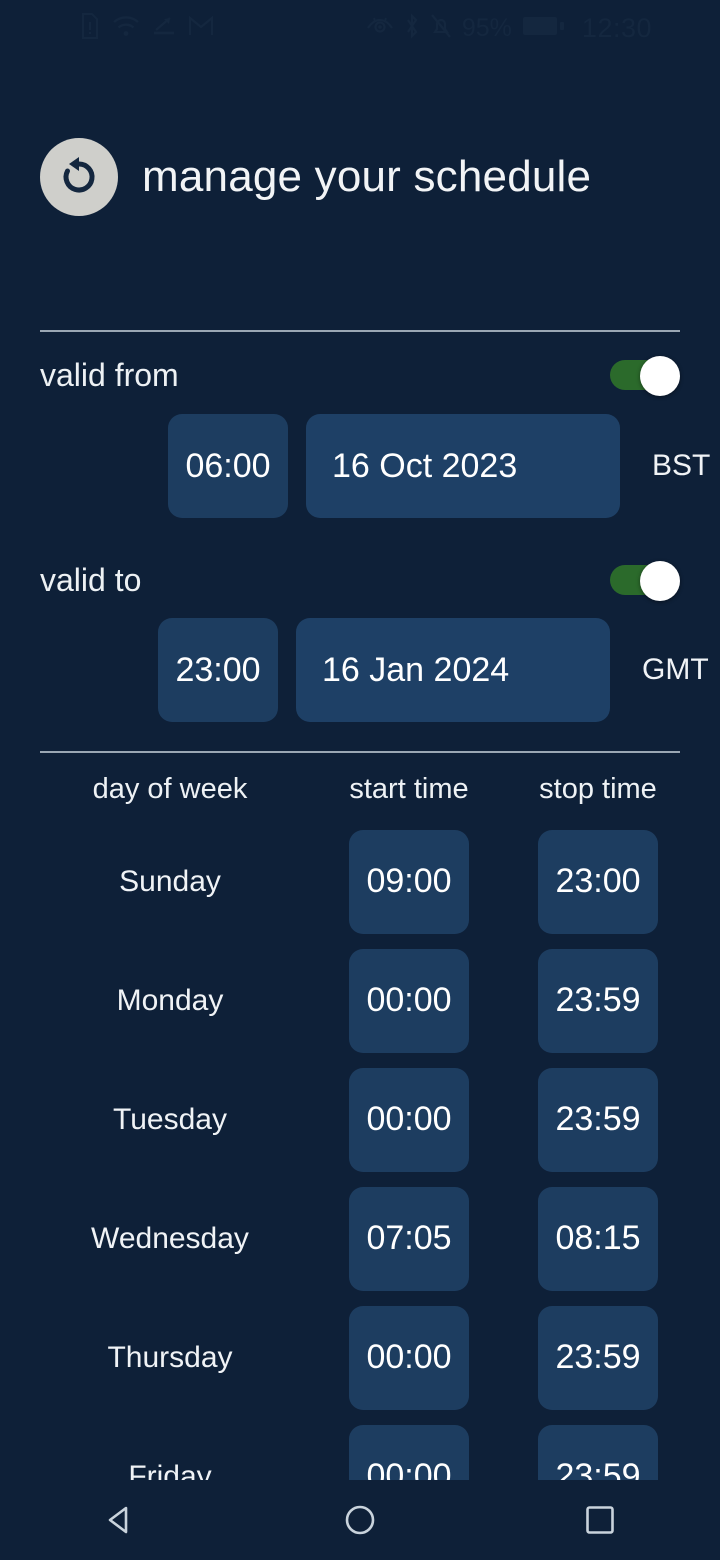  Describe the element at coordinates (164, 28) in the screenshot. I see `signal-activity-icon` at that location.